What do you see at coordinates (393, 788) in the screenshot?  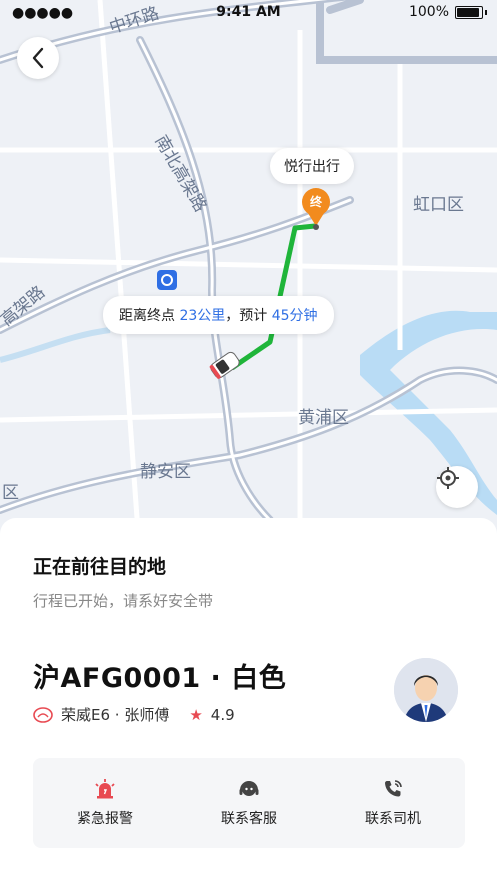 I see `phone-icon` at bounding box center [393, 788].